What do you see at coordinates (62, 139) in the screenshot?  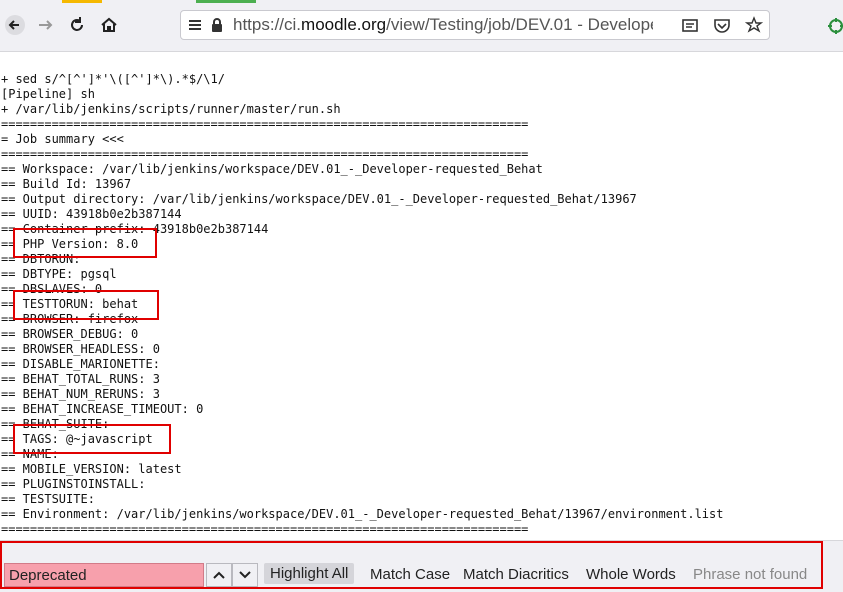 I see `console-line: = Job summary <<<` at bounding box center [62, 139].